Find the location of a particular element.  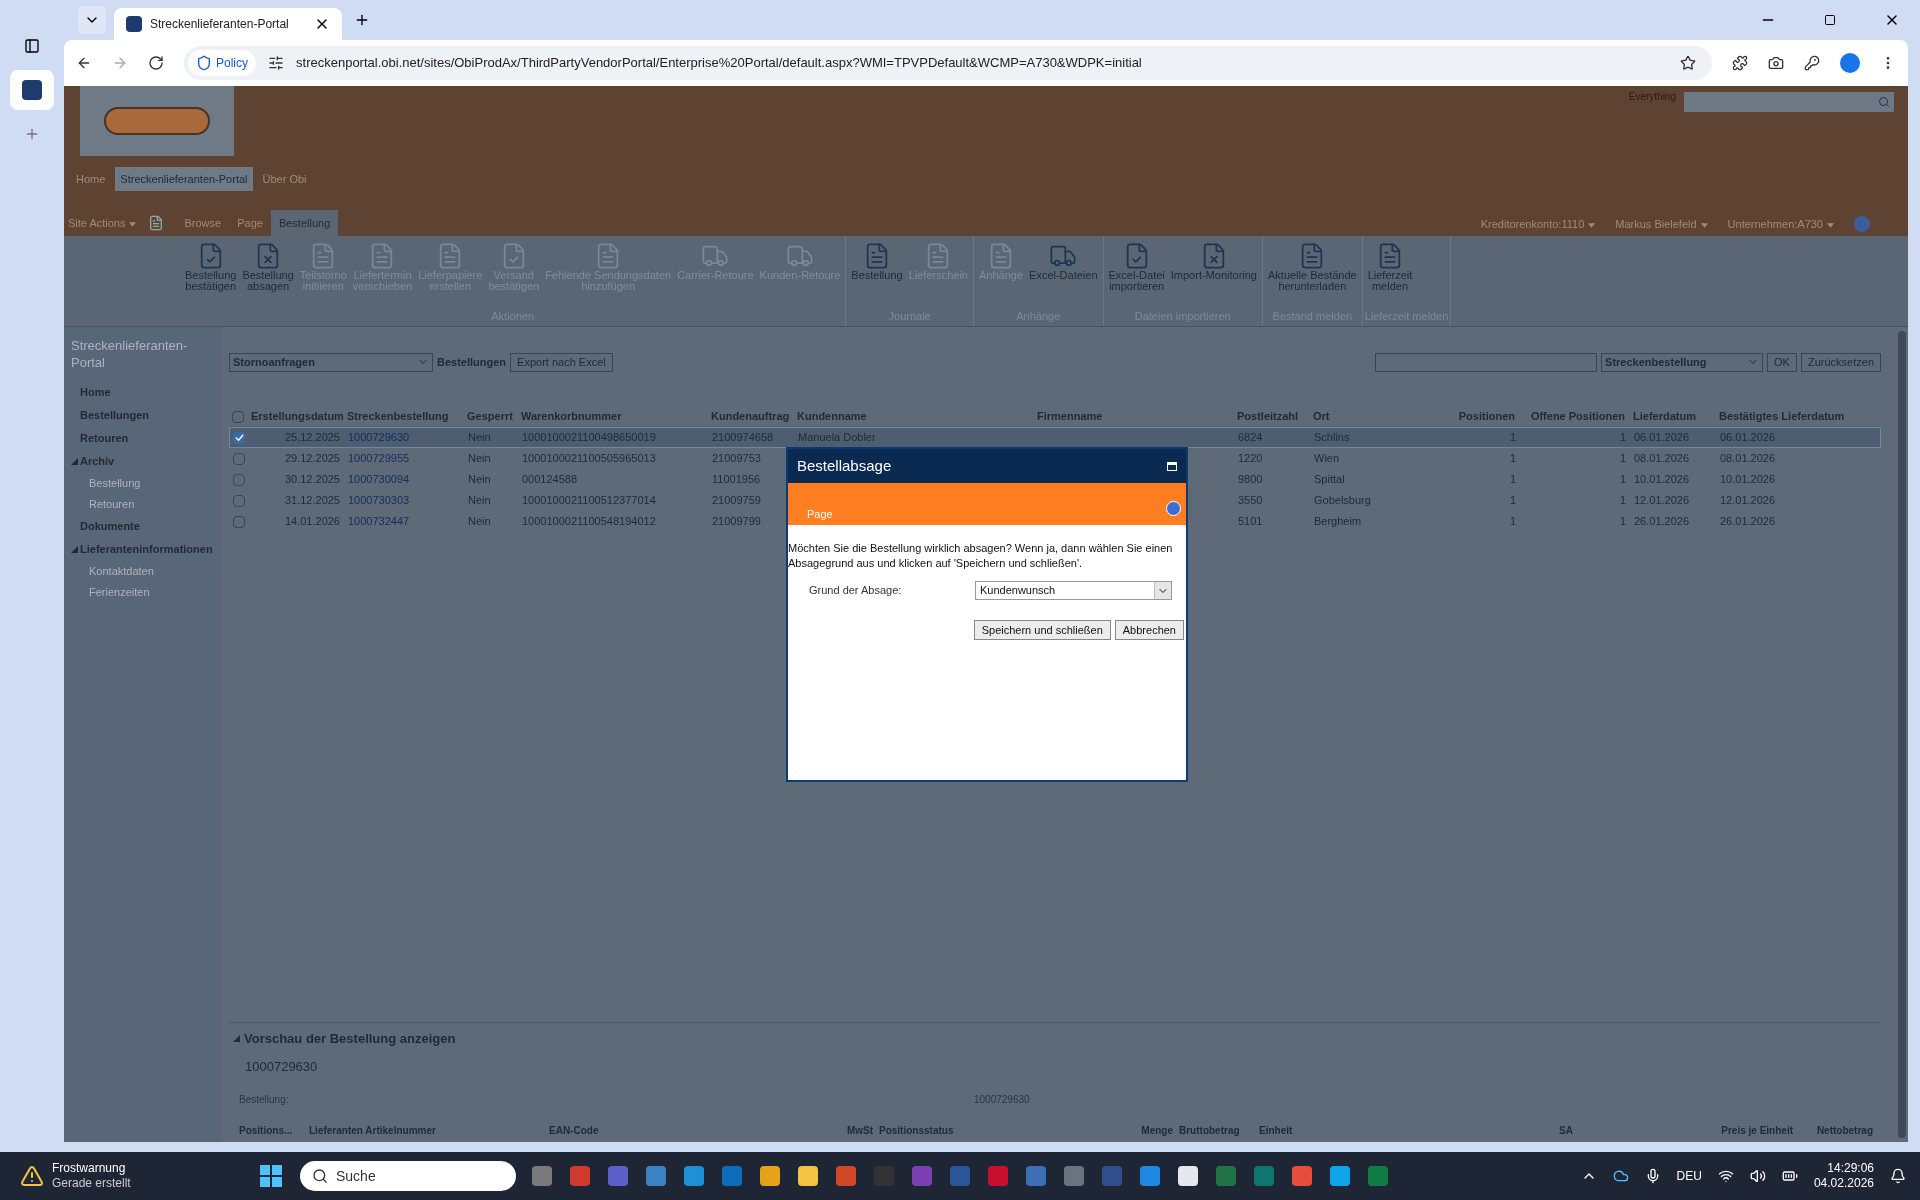

table-cell: 9800 is located at coordinates (1250, 479).